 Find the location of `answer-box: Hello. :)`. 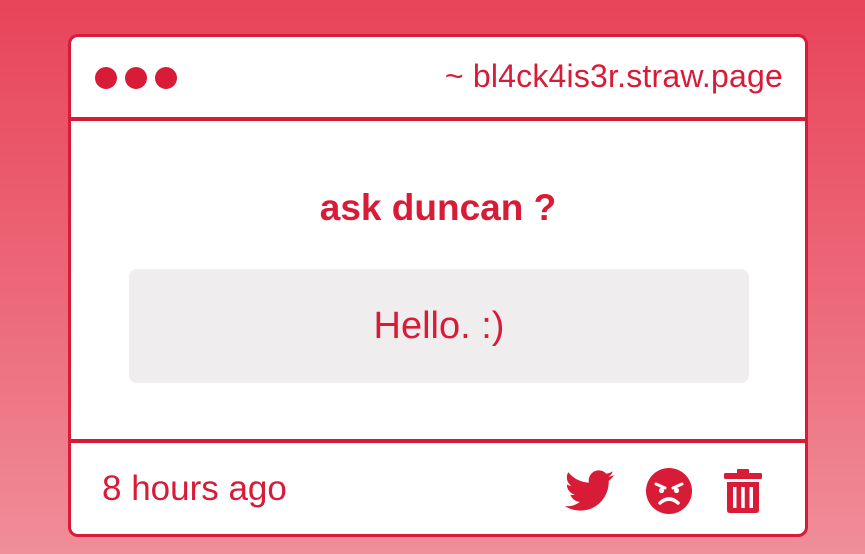

answer-box: Hello. :) is located at coordinates (439, 326).